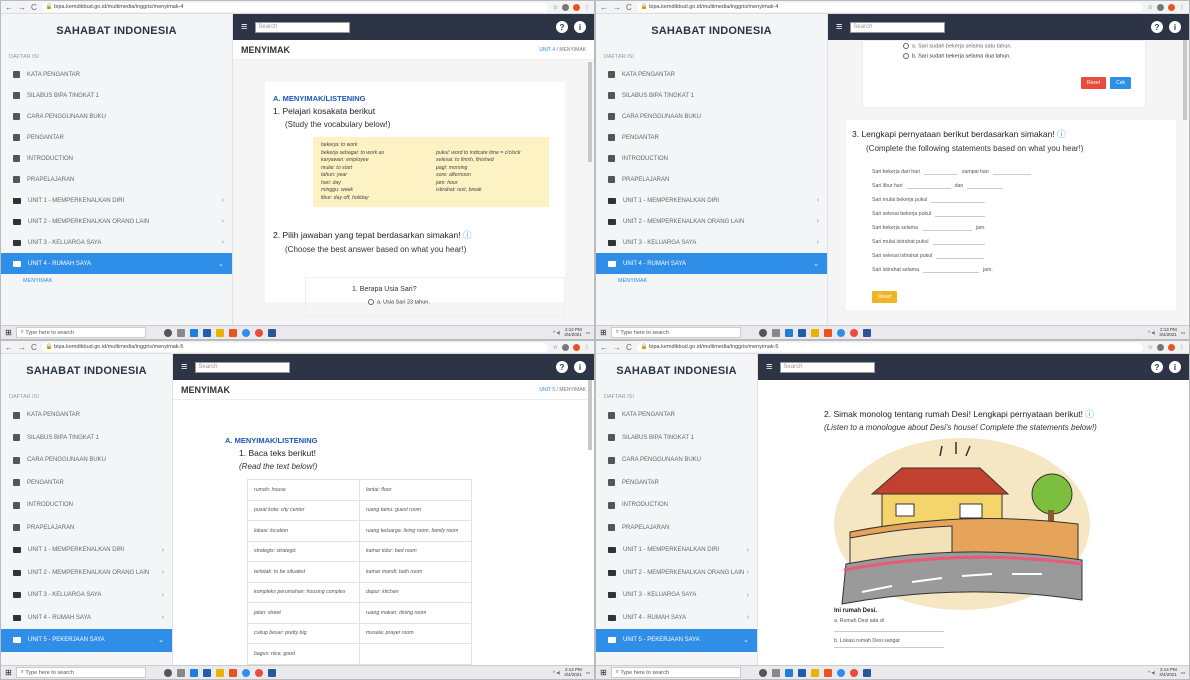 The width and height of the screenshot is (1190, 680). I want to click on audio-info-icon: ⓘ, so click(1089, 414).